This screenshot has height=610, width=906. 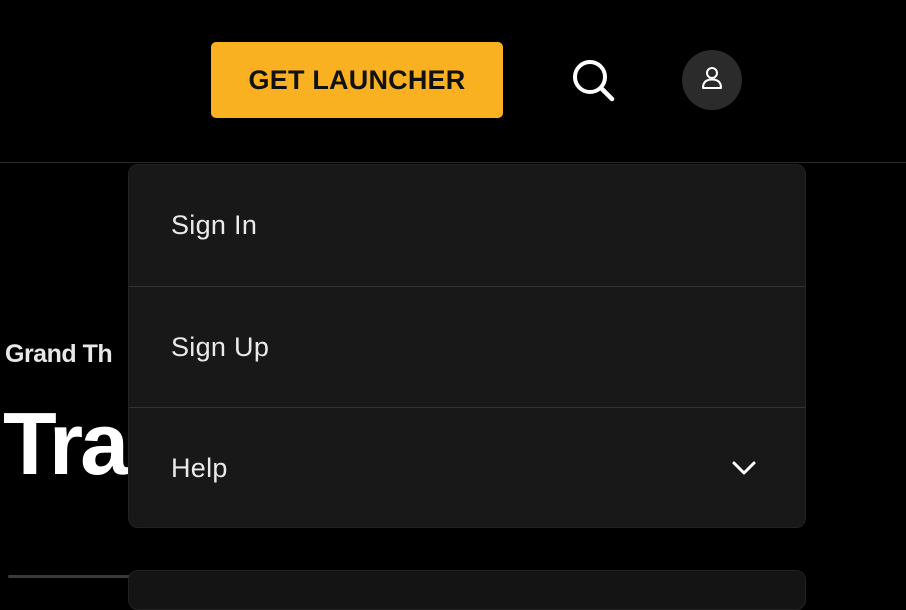 I want to click on user-icon, so click(x=712, y=80).